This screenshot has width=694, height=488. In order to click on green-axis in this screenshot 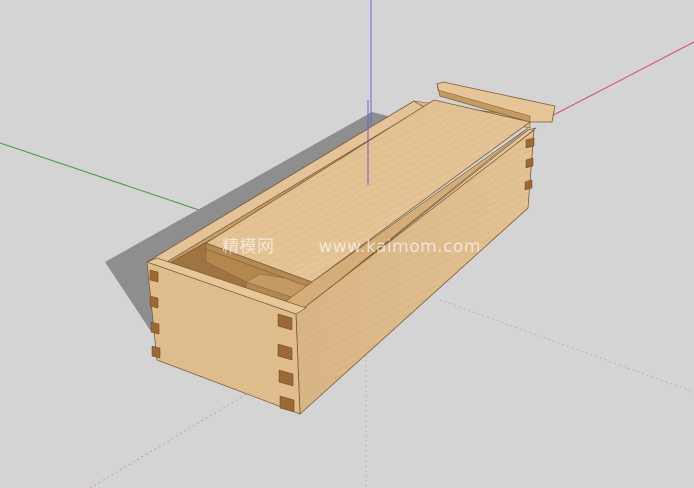, I will do `click(103, 177)`.